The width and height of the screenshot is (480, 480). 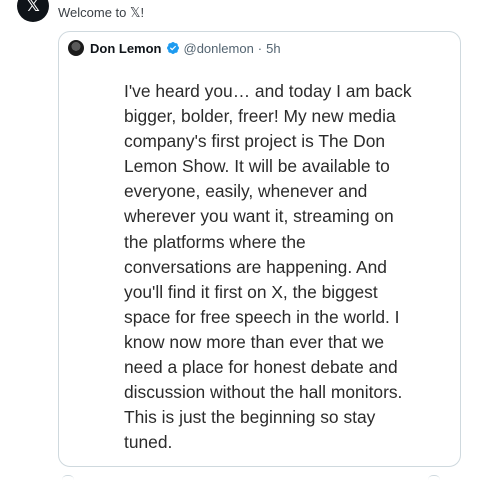 I want to click on share-icon, so click(x=434, y=477).